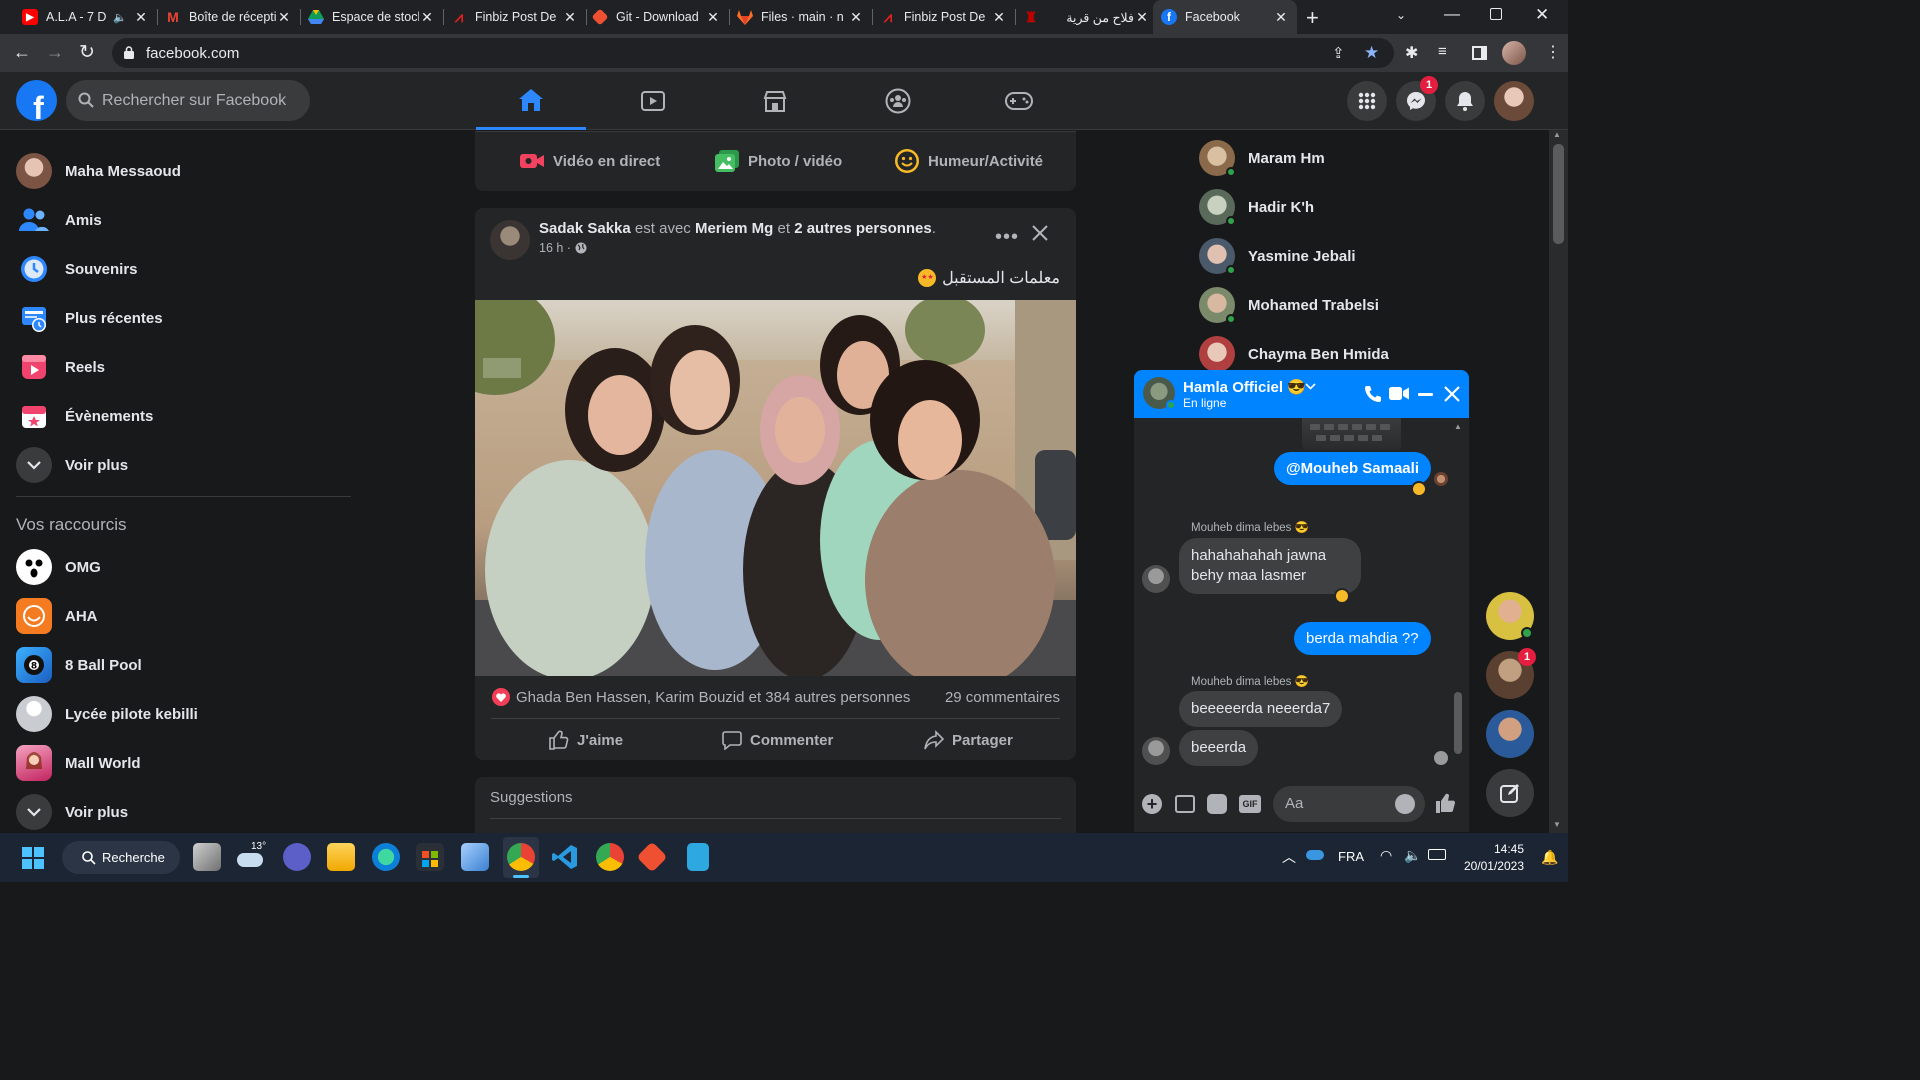 This screenshot has height=1080, width=1920. Describe the element at coordinates (475, 857) in the screenshot. I see `3d-app-icon` at that location.